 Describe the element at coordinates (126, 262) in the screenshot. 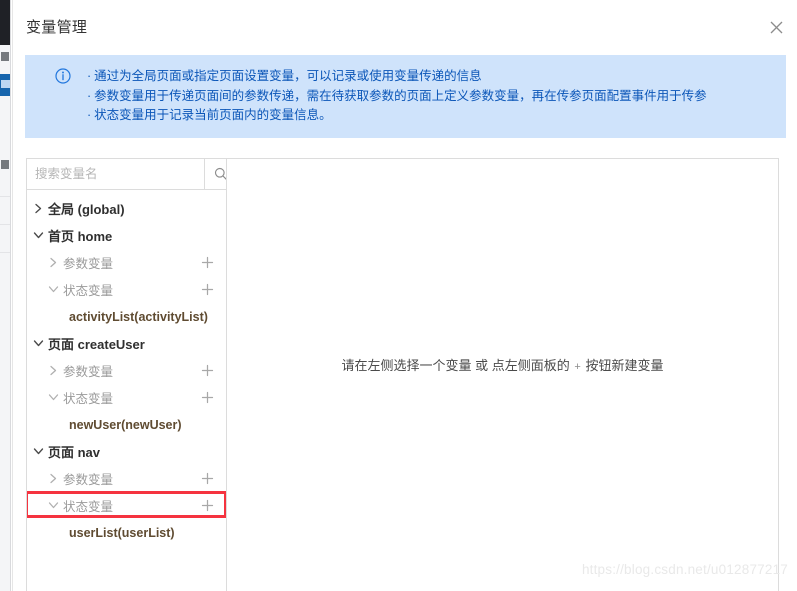

I see `tree-node-home-param-vars: 参数变量` at that location.